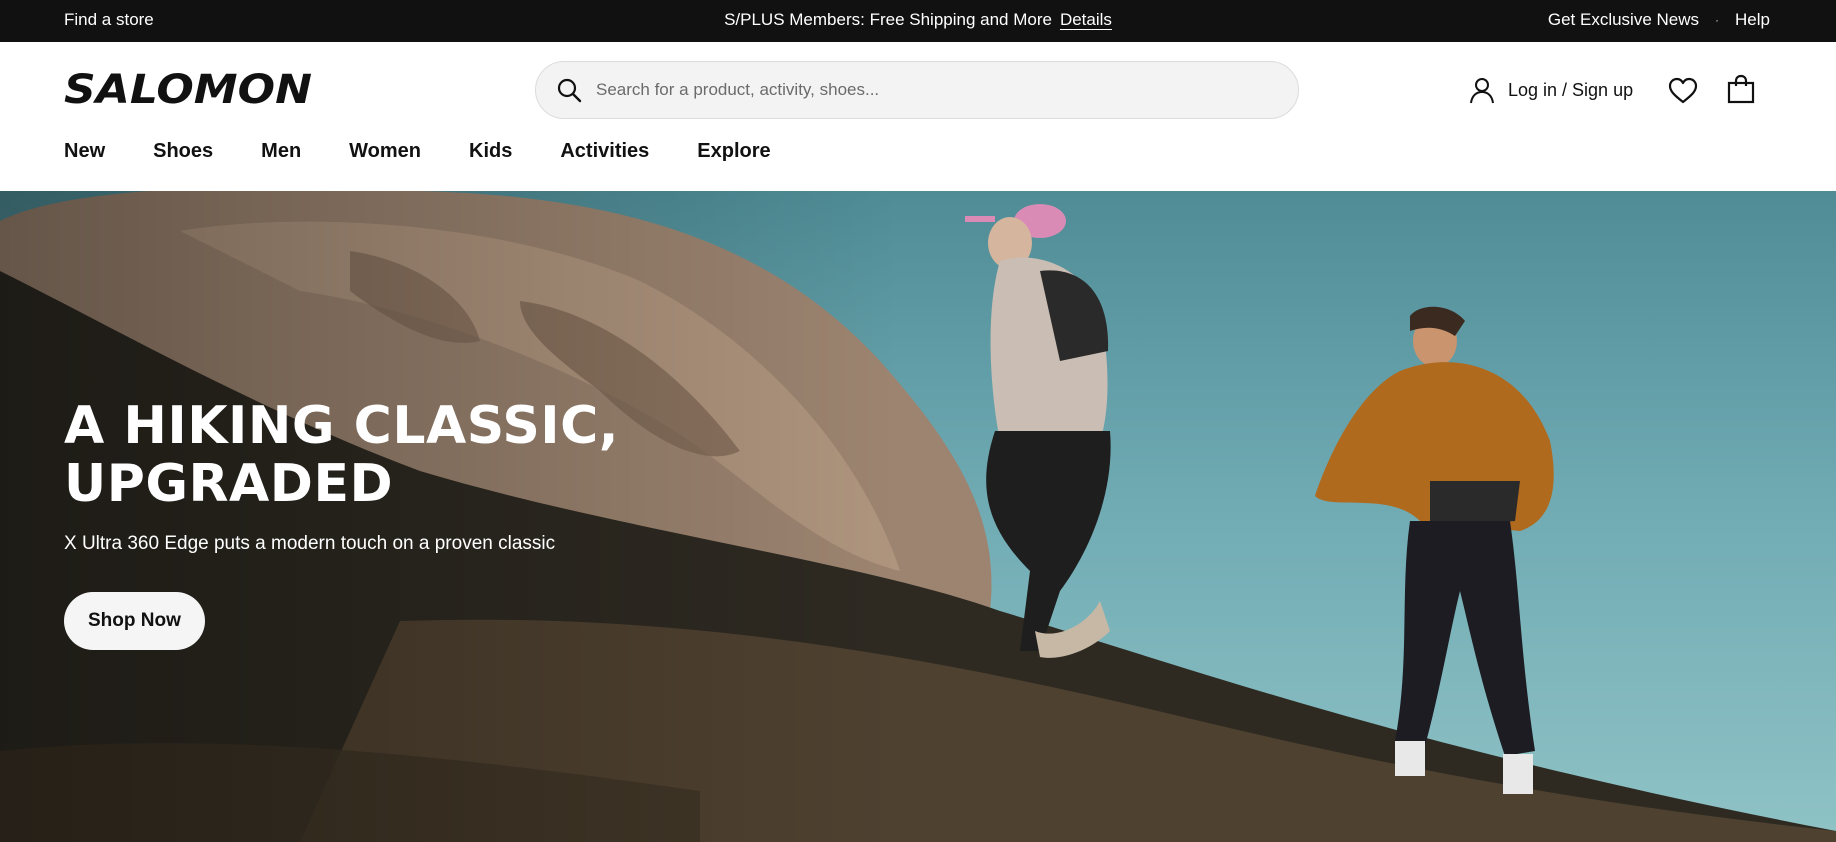 The height and width of the screenshot is (842, 1836). Describe the element at coordinates (490, 151) in the screenshot. I see `nav-item-kids: Kids` at that location.